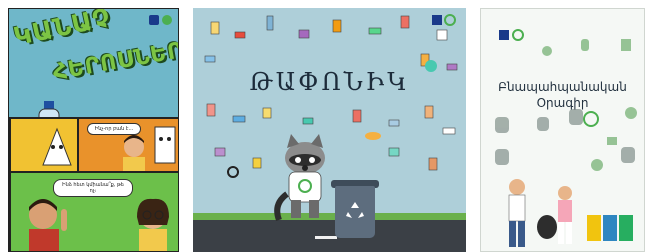 The image size is (649, 252). What do you see at coordinates (329, 82) in the screenshot?
I see `cover-title: ԹԱՓՈՆԻԿ` at bounding box center [329, 82].